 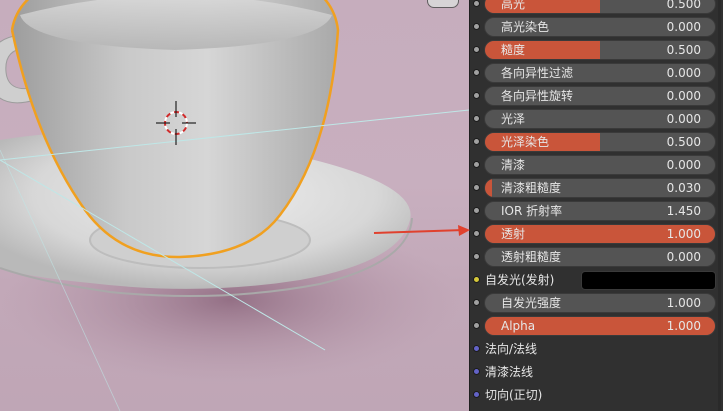 I want to click on property-row: IOR 折射率 1.450, so click(x=596, y=211).